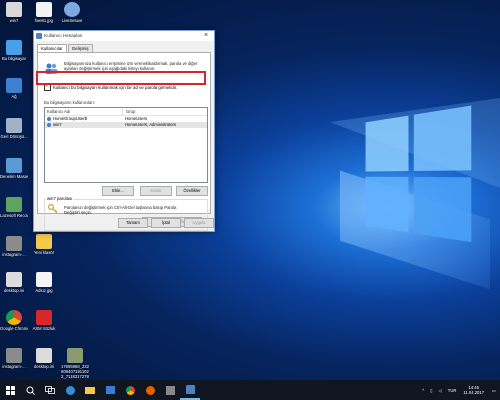  What do you see at coordinates (84, 111) in the screenshot?
I see `column-header-username: Kullanıcı Adı` at bounding box center [84, 111].